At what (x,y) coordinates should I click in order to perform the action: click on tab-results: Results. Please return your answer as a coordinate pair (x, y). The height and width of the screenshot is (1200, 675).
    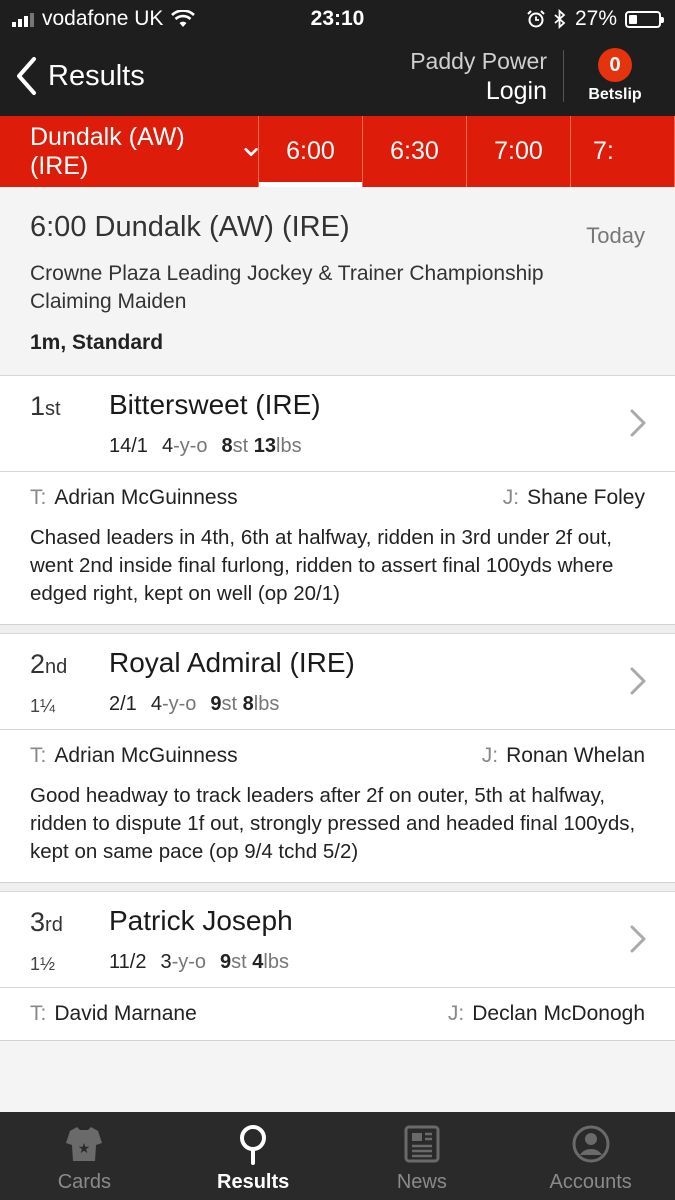
    Looking at the image, I should click on (253, 1156).